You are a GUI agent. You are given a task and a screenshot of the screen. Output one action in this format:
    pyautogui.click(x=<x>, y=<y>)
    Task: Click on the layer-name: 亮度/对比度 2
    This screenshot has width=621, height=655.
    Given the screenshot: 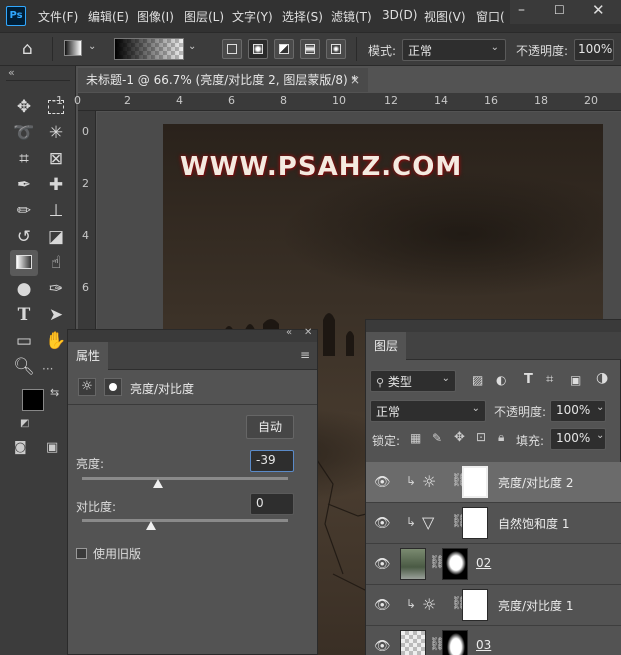 What is the action you would take?
    pyautogui.click(x=536, y=482)
    